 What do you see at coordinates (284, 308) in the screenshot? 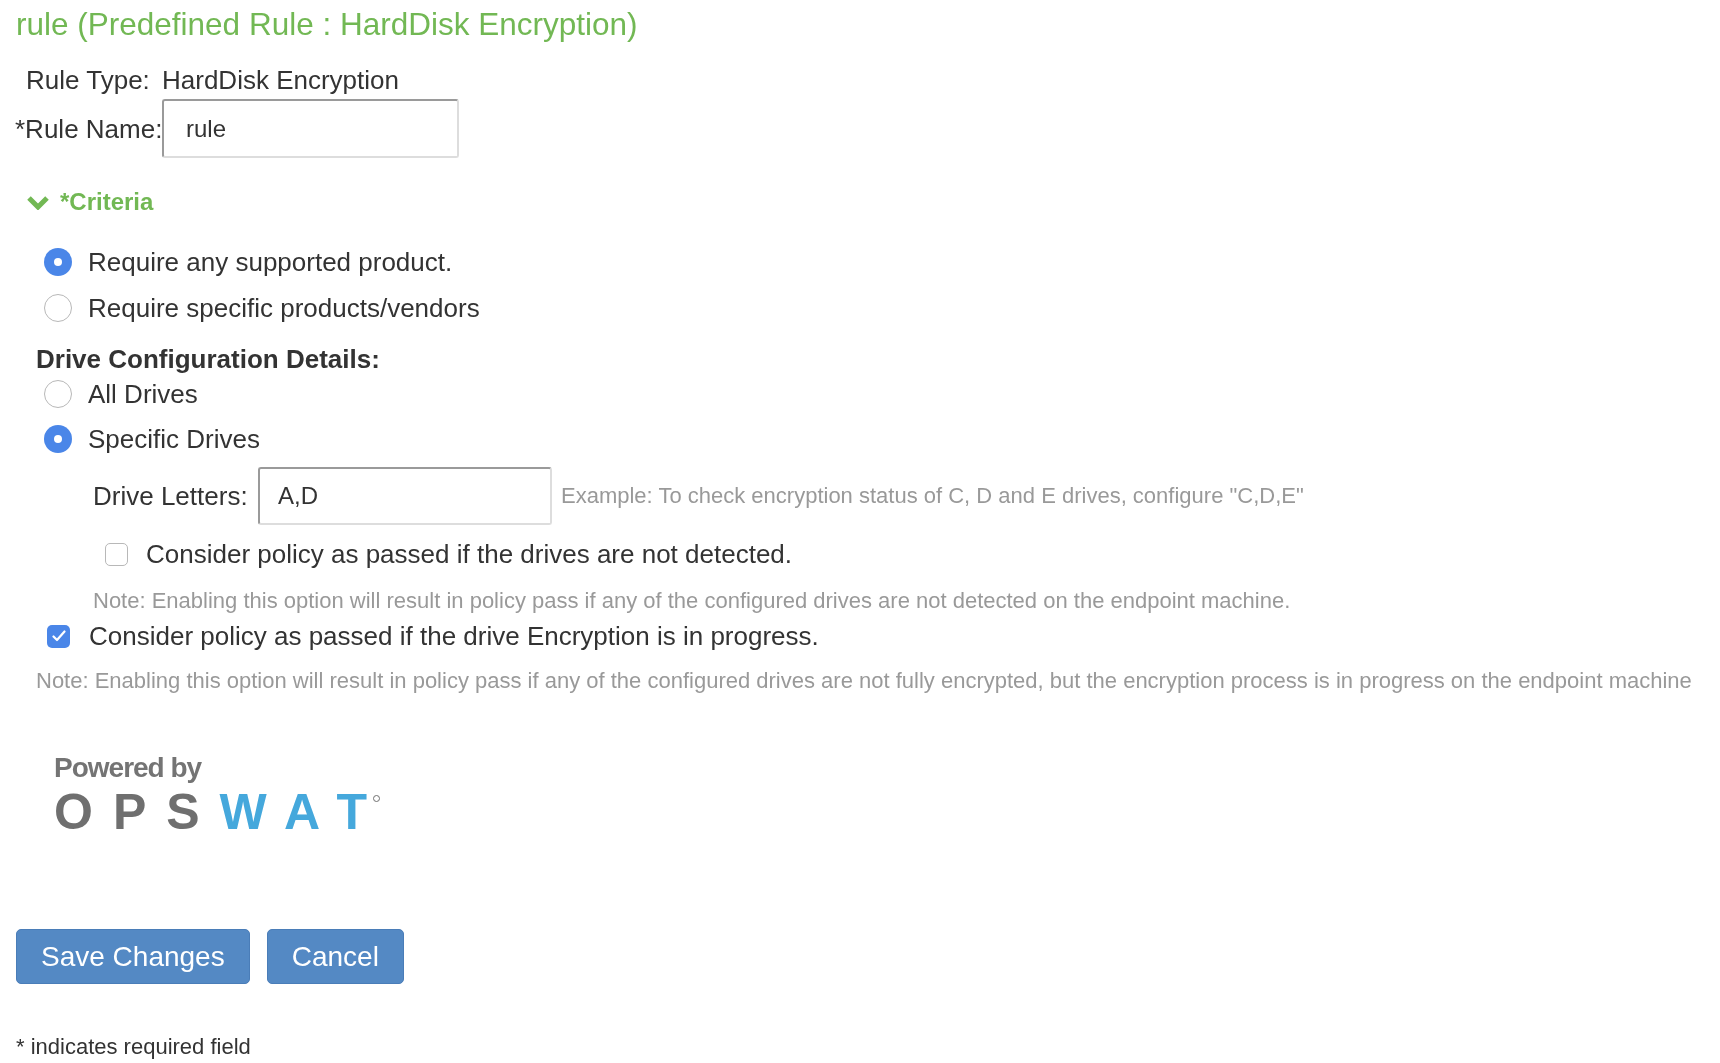
I see `radio-label: Require specific products/vendors` at bounding box center [284, 308].